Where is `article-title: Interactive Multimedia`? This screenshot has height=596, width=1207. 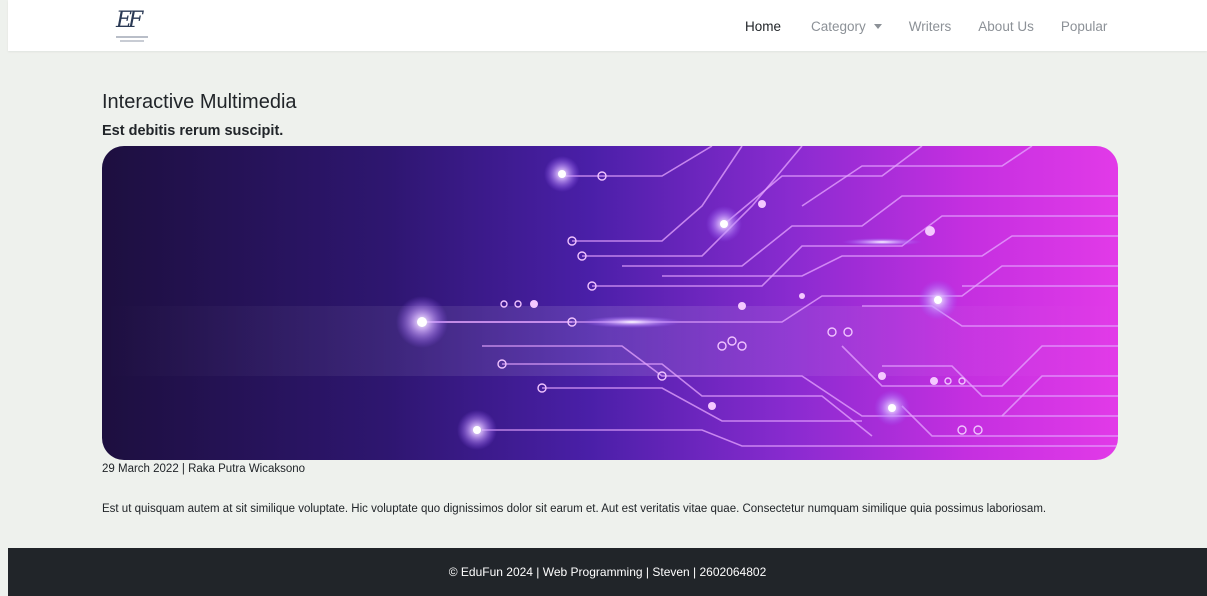
article-title: Interactive Multimedia is located at coordinates (199, 102).